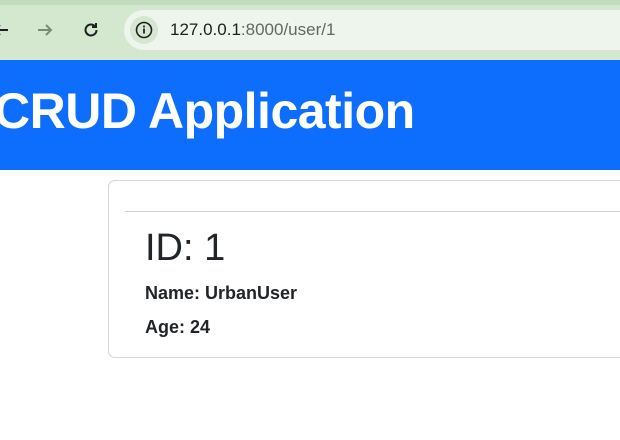 The width and height of the screenshot is (620, 440). Describe the element at coordinates (4, 30) in the screenshot. I see `arrow-left-icon` at that location.